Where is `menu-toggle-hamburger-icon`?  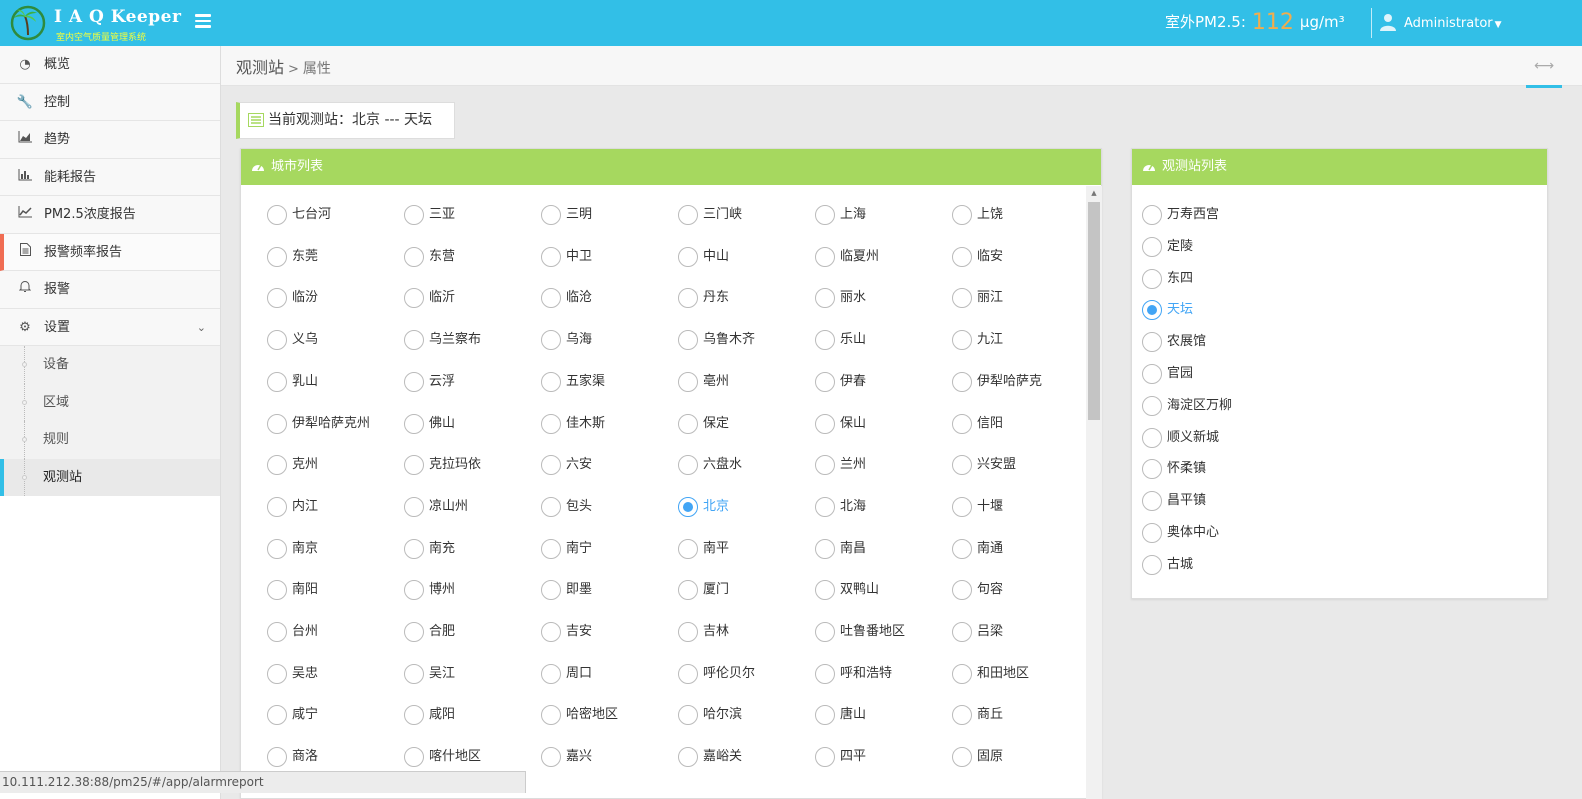 menu-toggle-hamburger-icon is located at coordinates (203, 21).